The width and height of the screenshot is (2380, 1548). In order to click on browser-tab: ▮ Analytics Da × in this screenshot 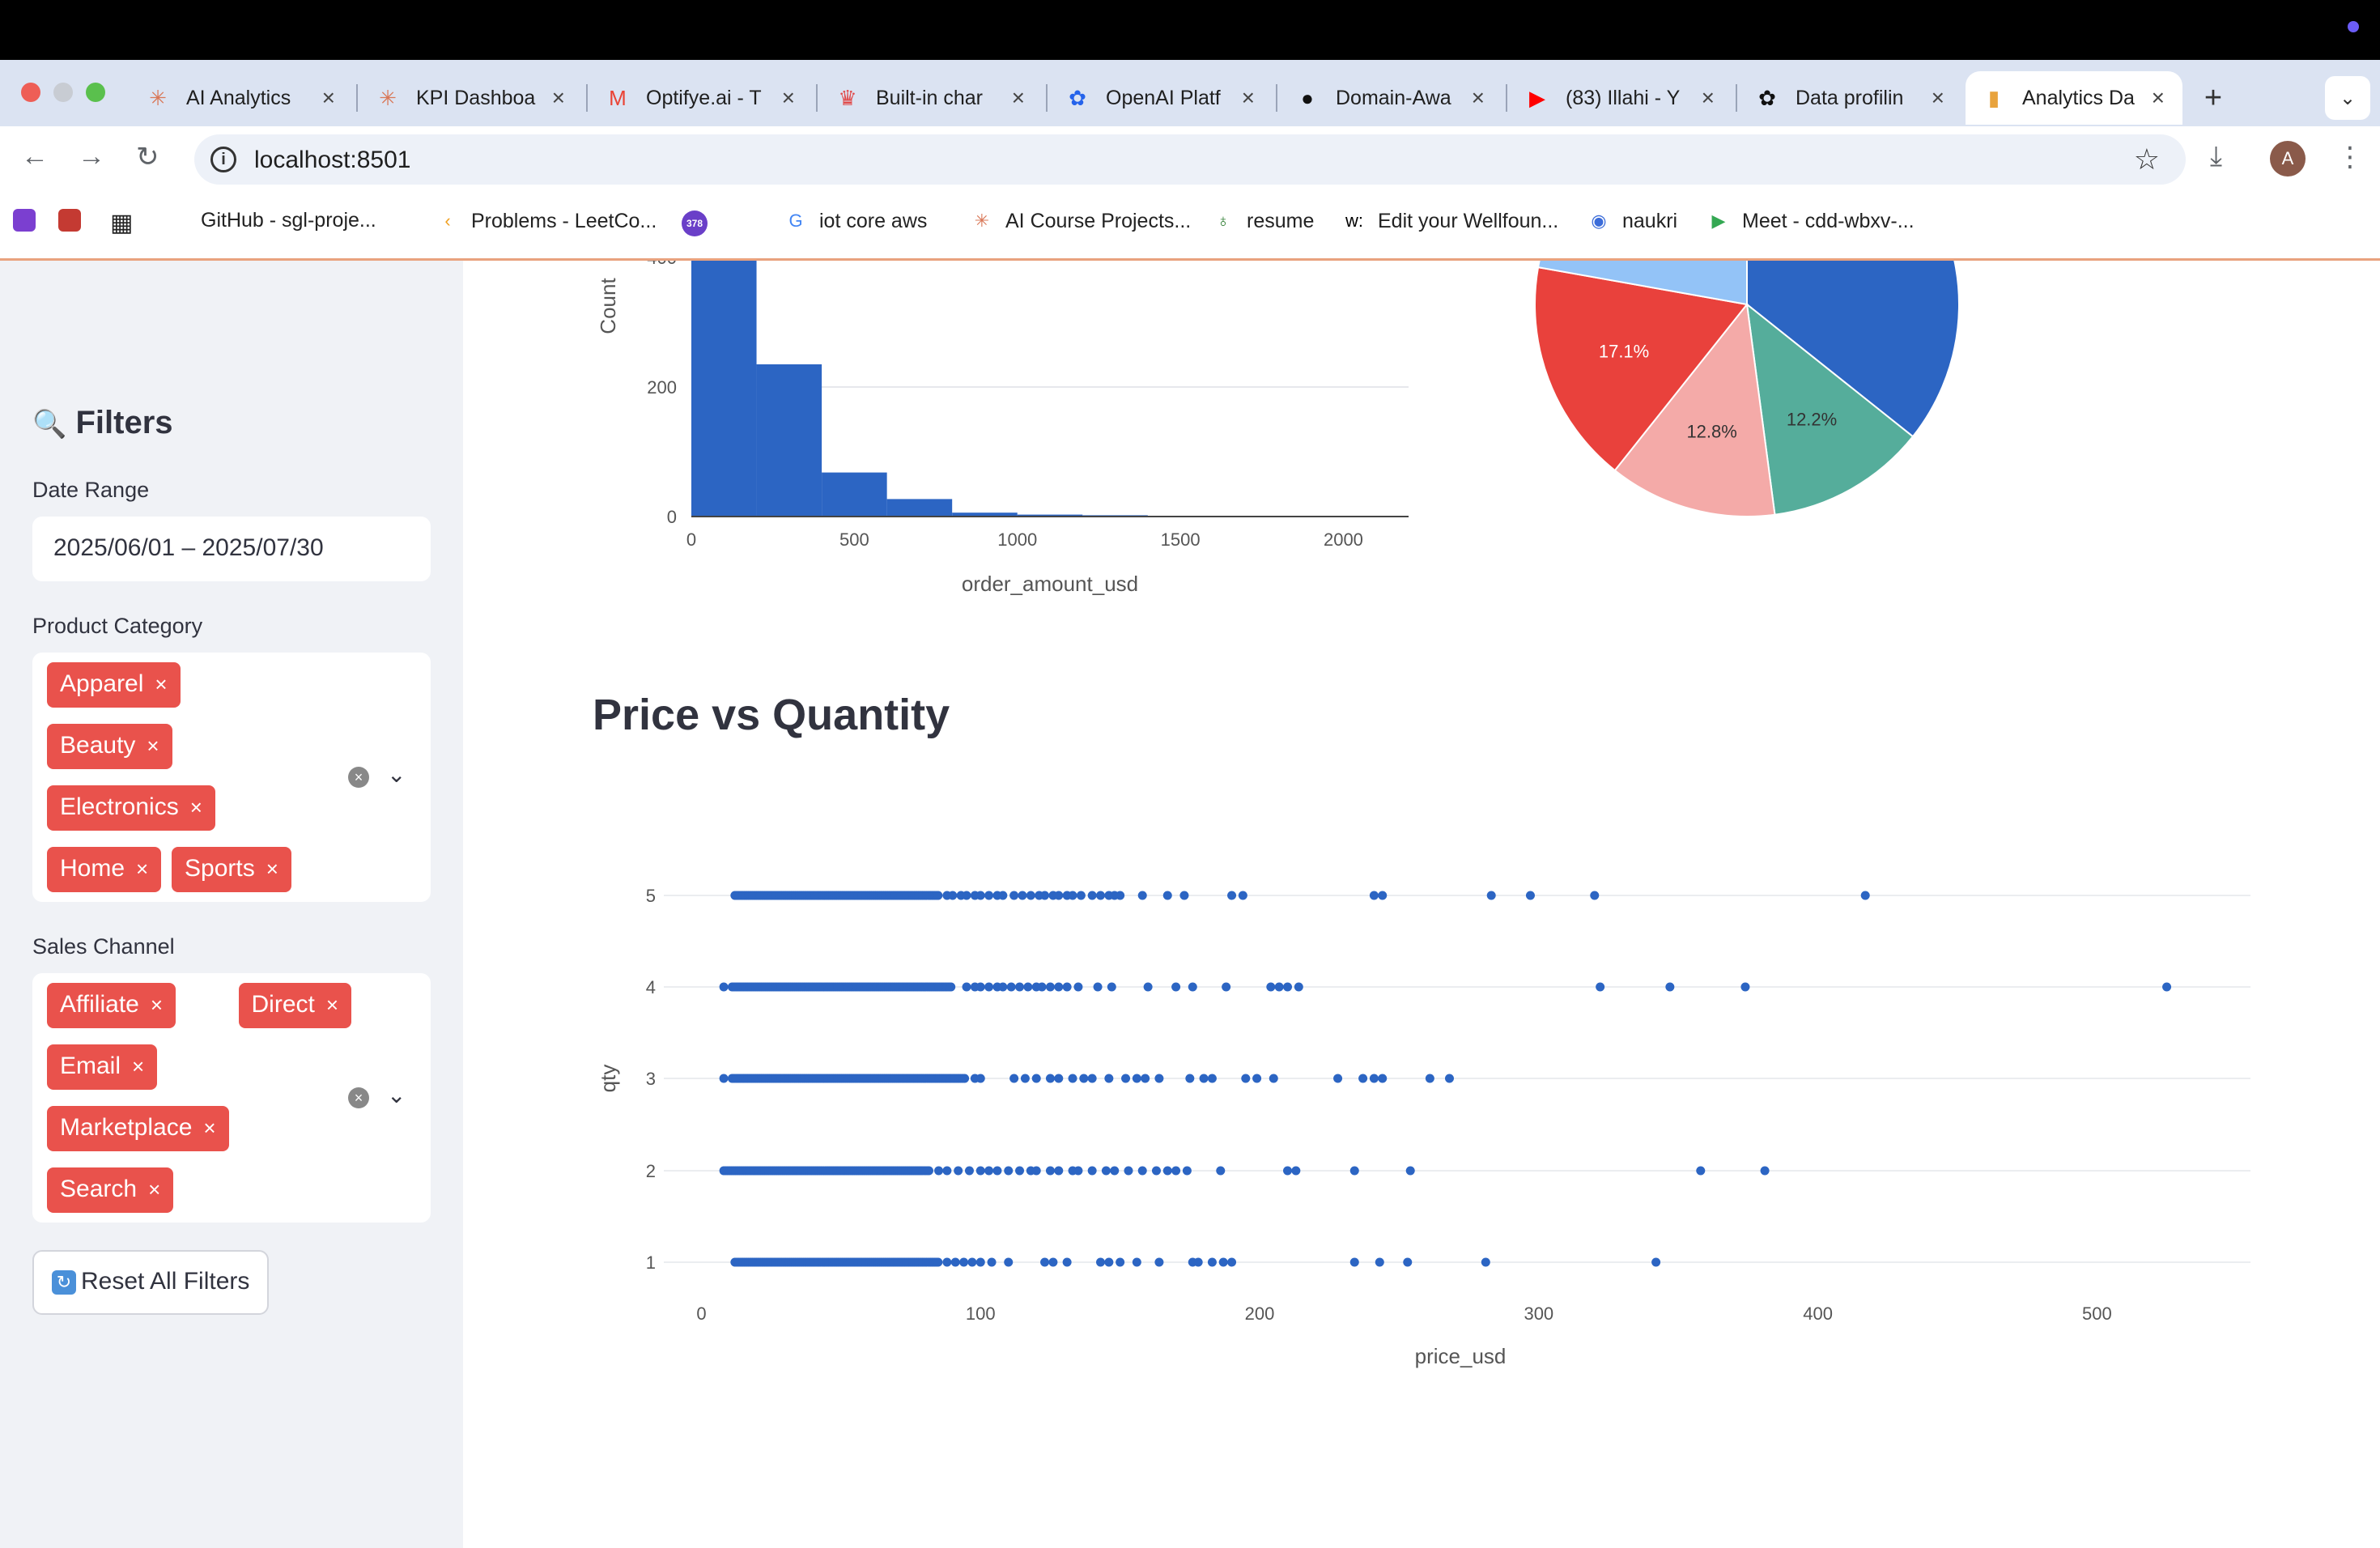, I will do `click(2074, 98)`.